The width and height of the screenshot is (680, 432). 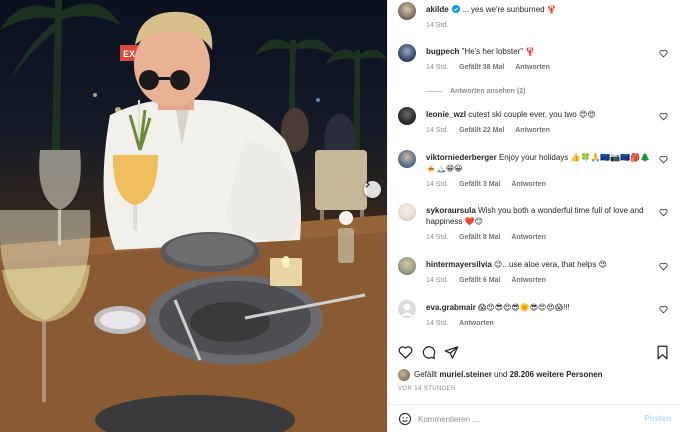 I want to click on replies-divider, so click(x=434, y=91).